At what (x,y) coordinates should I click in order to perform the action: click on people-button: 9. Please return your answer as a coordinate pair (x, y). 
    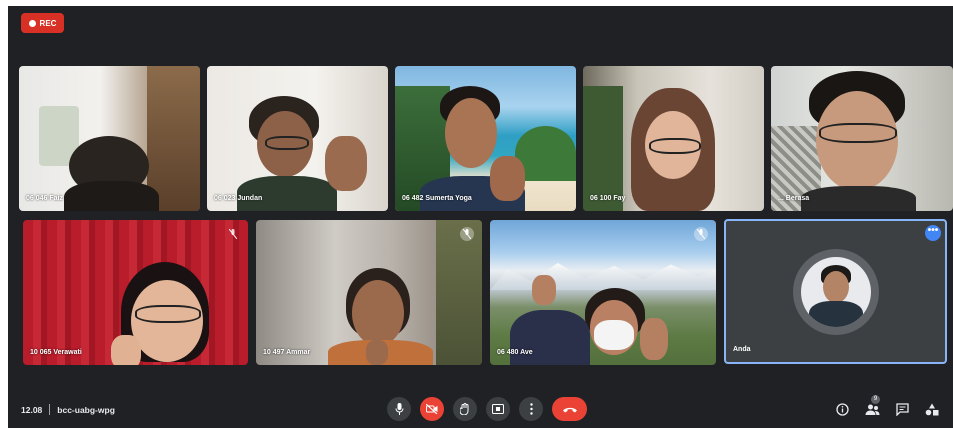
    Looking at the image, I should click on (872, 406).